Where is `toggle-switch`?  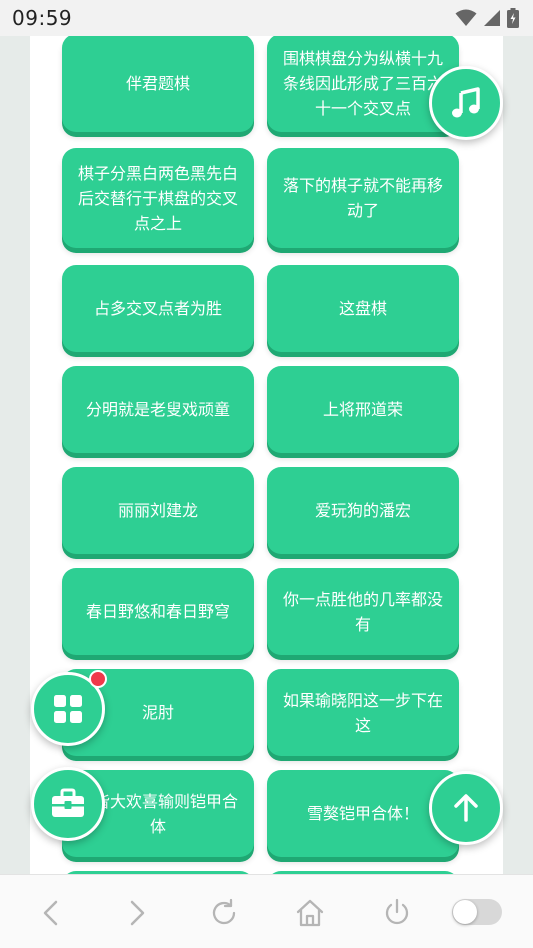 toggle-switch is located at coordinates (477, 912).